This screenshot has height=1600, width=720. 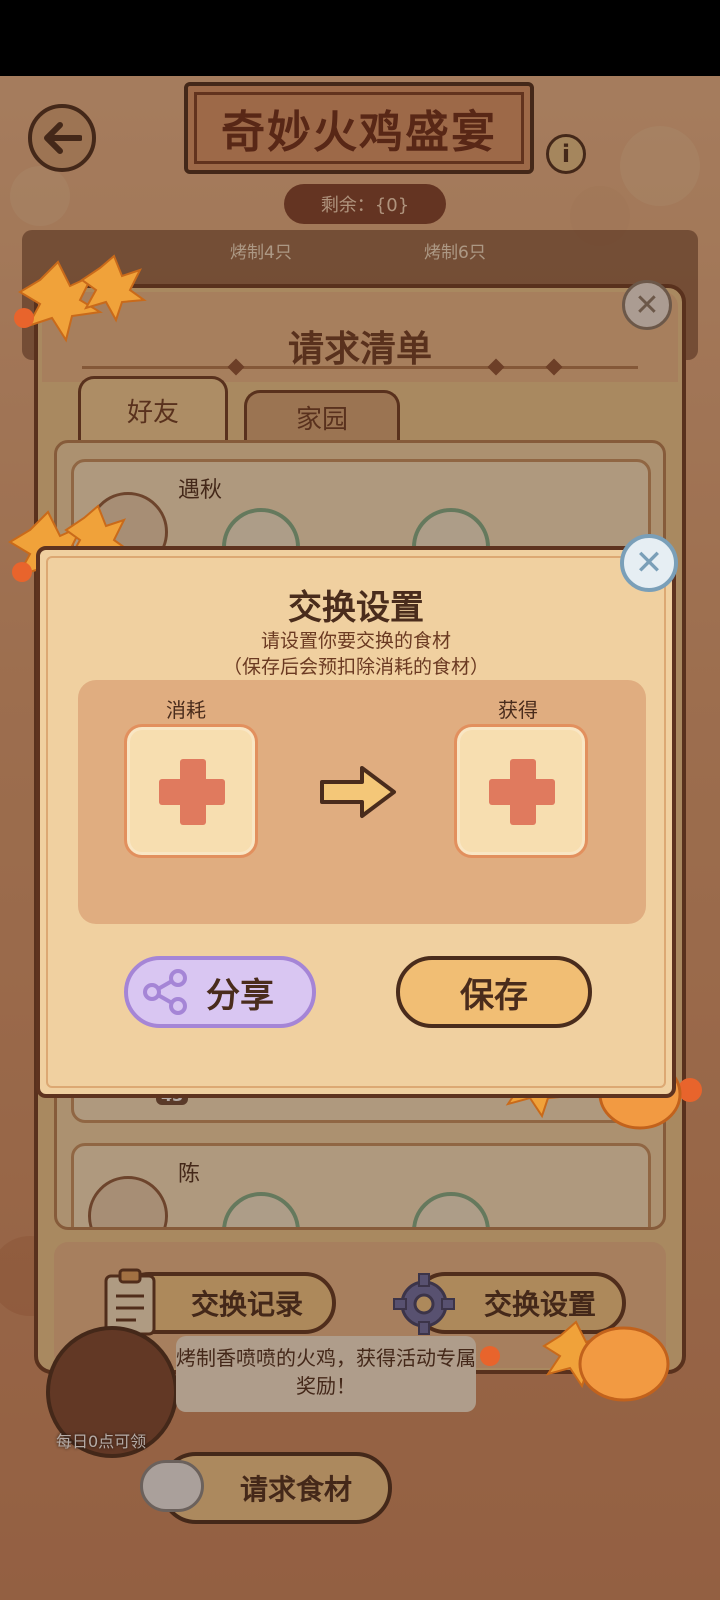 I want to click on gain-label: 获得, so click(x=518, y=710).